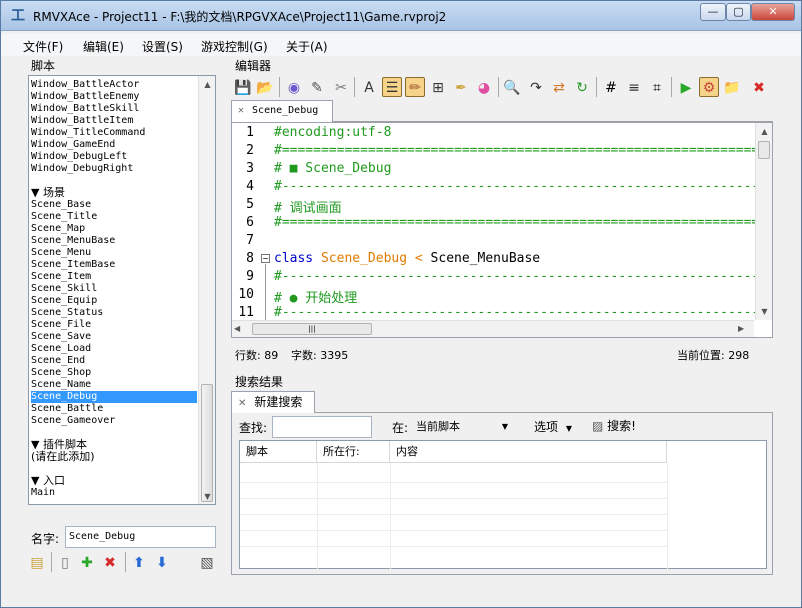 The width and height of the screenshot is (802, 608). I want to click on script-list-item: Scene_Equip, so click(64, 301).